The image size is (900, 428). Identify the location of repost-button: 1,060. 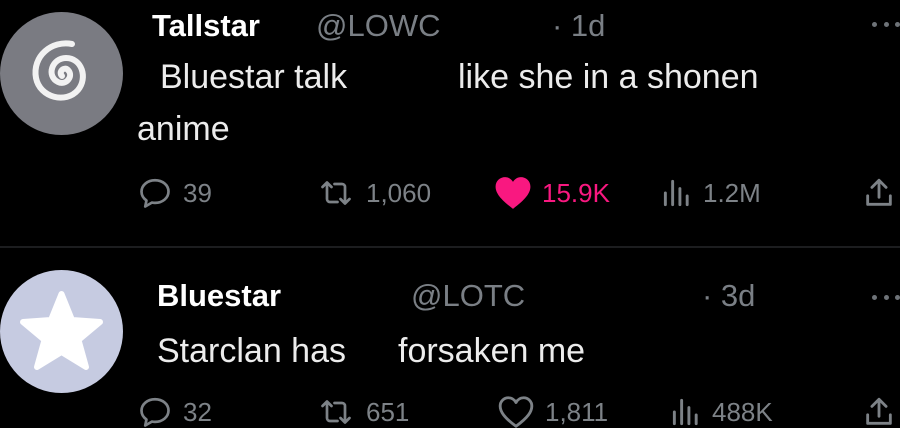
(373, 193).